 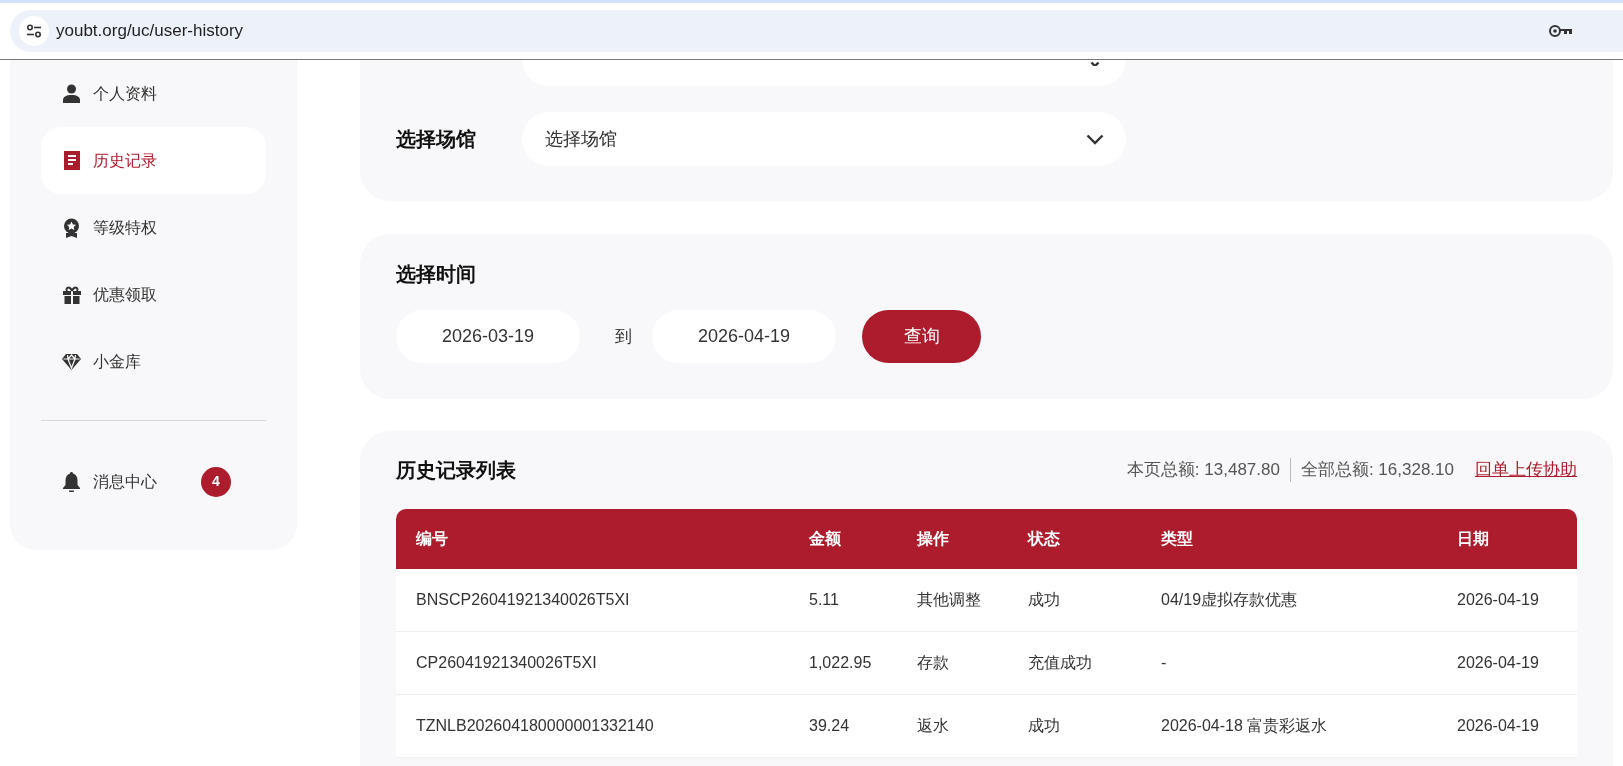 I want to click on person-icon, so click(x=71, y=93).